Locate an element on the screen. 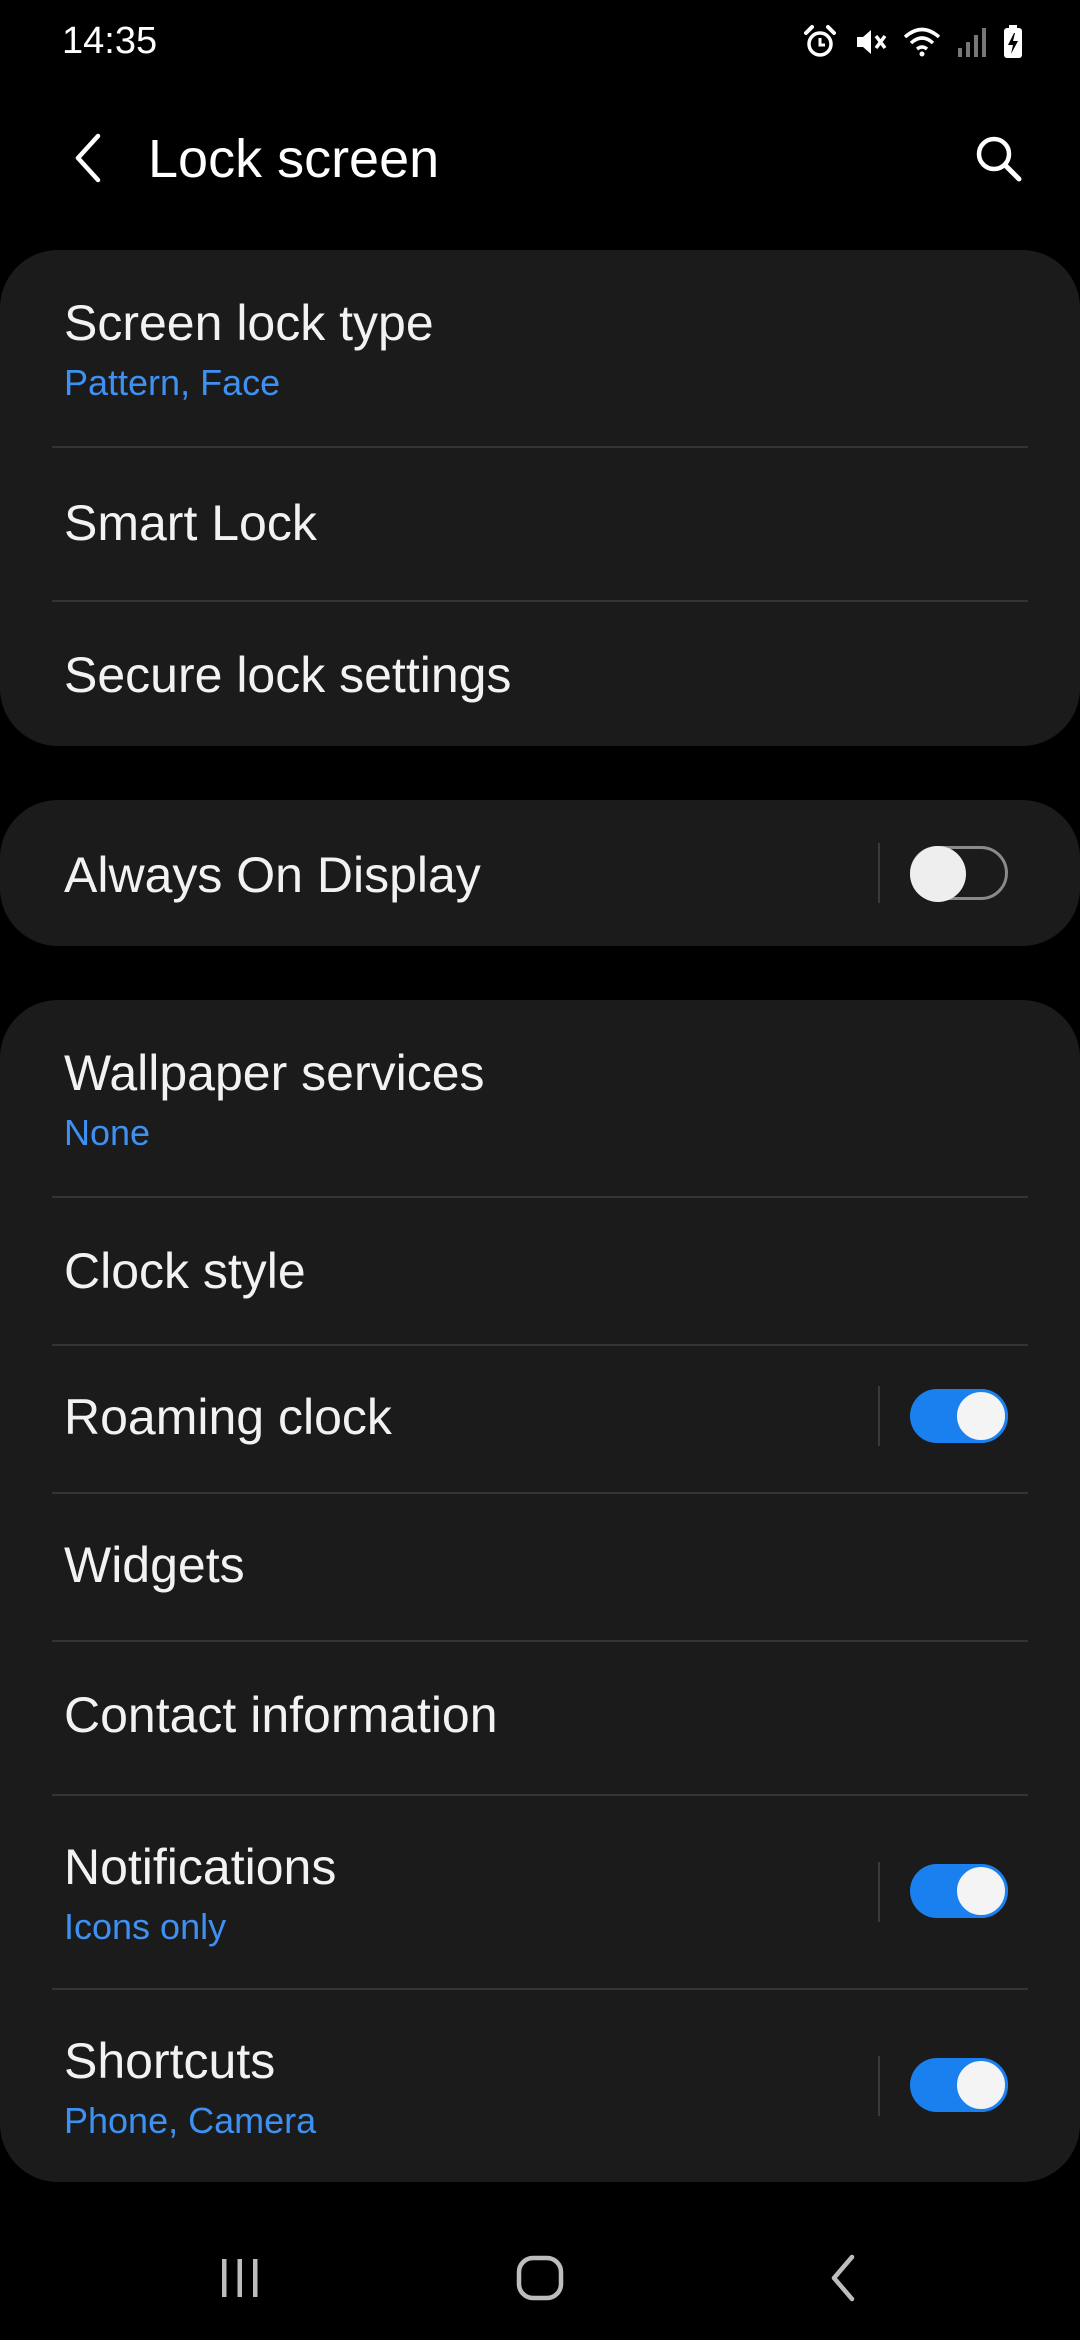 This screenshot has width=1080, height=2340. navigation-bar is located at coordinates (540, 2280).